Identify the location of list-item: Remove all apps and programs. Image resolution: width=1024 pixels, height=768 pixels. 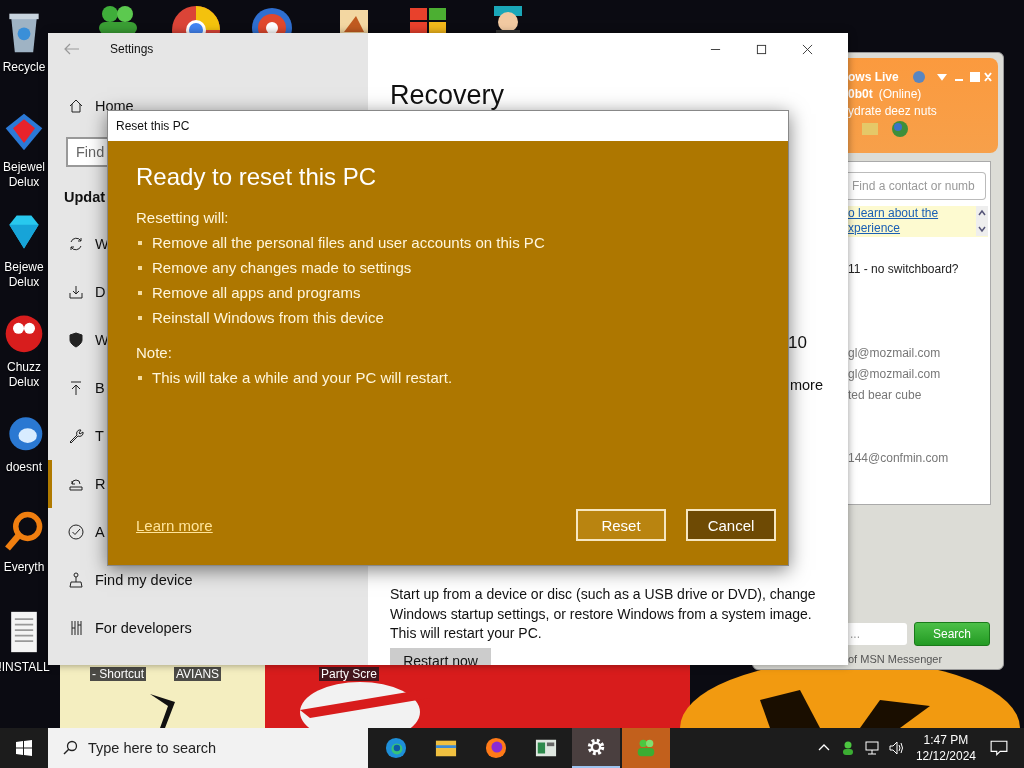
(256, 293).